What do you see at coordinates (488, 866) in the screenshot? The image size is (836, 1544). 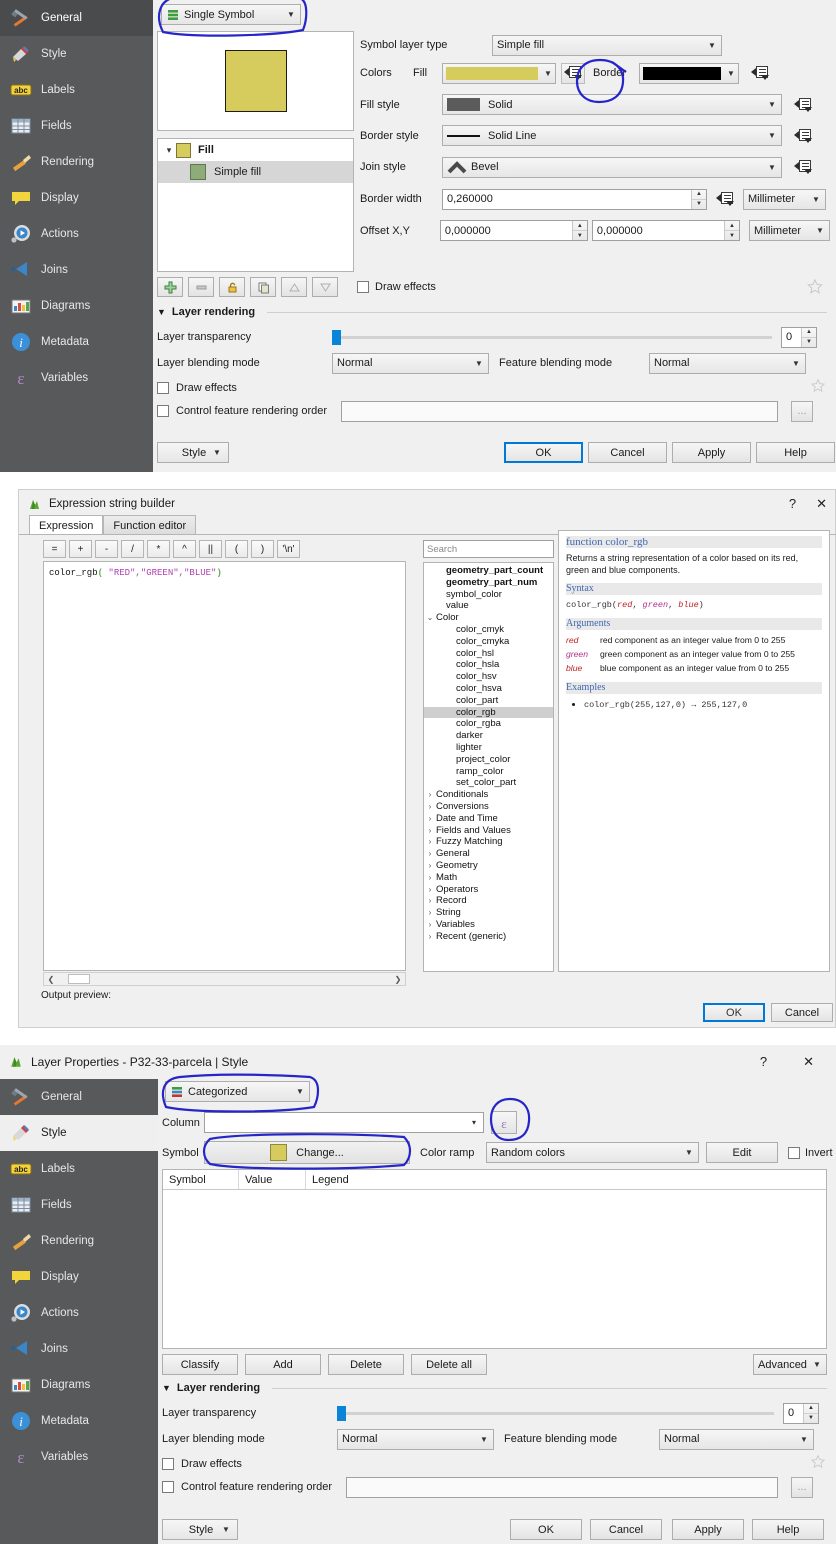 I see `function-tree-item: › Geometry` at bounding box center [488, 866].